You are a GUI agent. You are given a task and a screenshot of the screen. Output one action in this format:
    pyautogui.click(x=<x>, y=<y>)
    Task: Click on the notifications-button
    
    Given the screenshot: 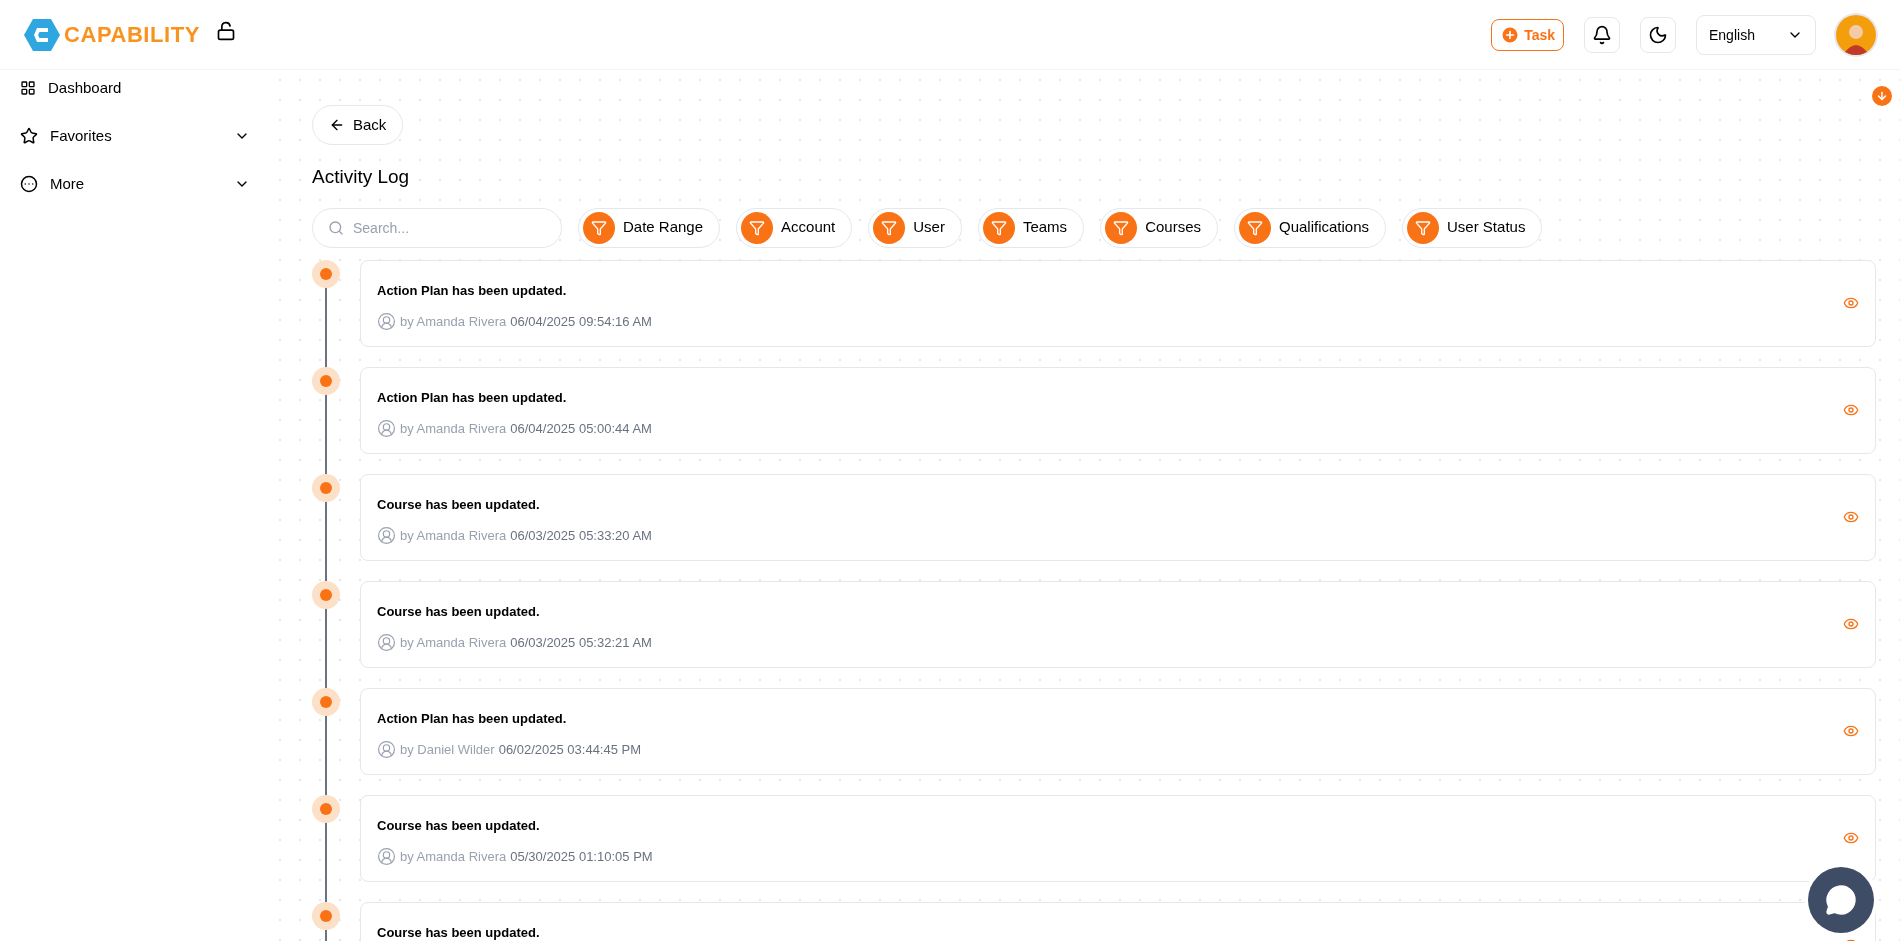 What is the action you would take?
    pyautogui.click(x=1602, y=34)
    